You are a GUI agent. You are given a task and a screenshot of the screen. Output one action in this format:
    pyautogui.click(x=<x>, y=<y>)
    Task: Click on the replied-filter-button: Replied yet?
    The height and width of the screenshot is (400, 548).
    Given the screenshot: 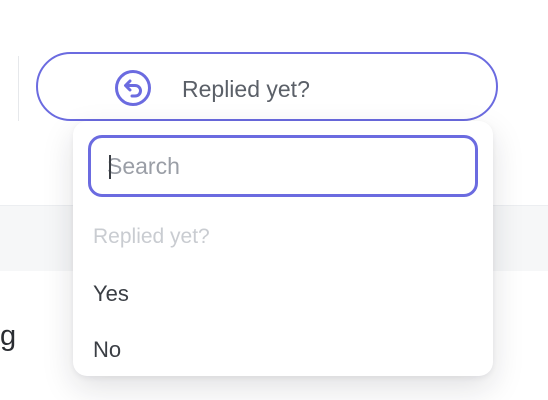 What is the action you would take?
    pyautogui.click(x=267, y=86)
    